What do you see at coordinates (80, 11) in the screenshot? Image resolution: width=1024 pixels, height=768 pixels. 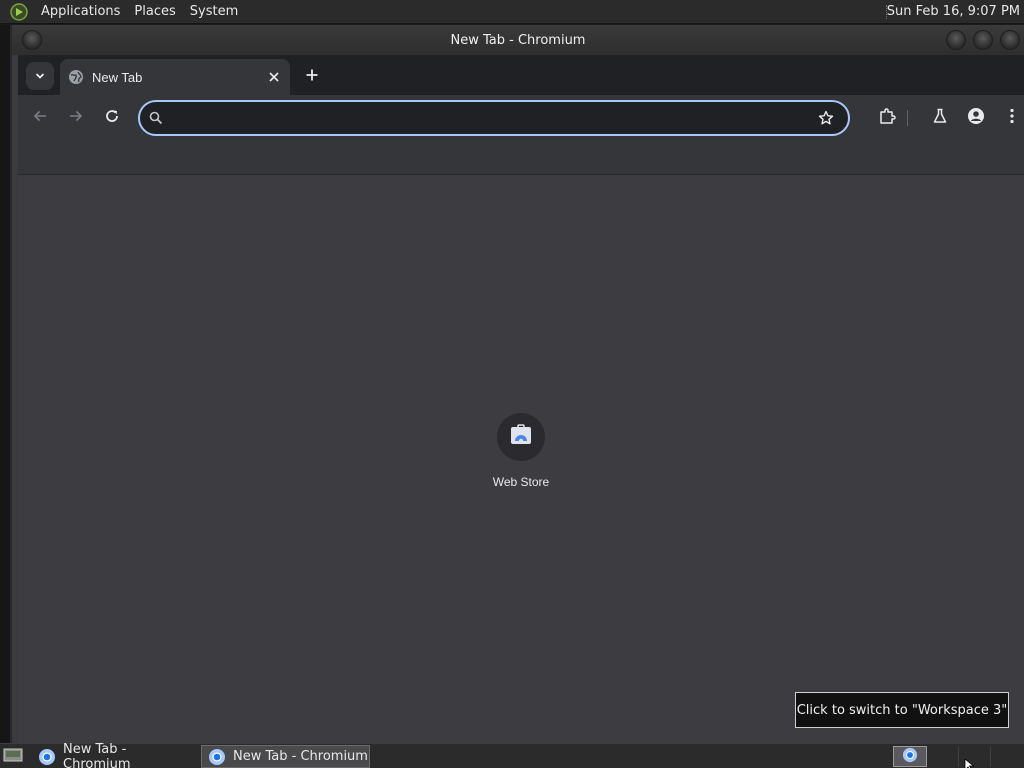 I see `menu-applications: Applications` at bounding box center [80, 11].